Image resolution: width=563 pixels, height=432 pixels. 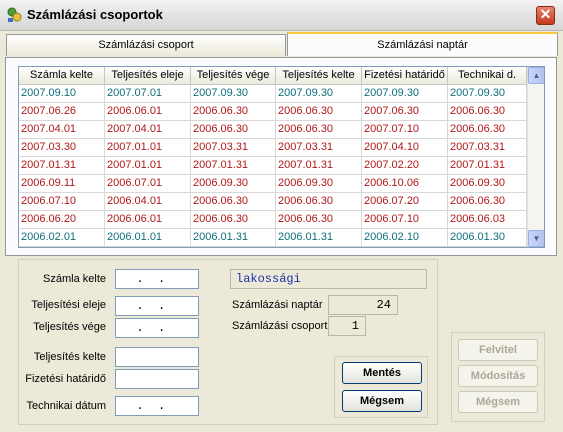 What do you see at coordinates (157, 379) in the screenshot?
I see `payment-deadline-input` at bounding box center [157, 379].